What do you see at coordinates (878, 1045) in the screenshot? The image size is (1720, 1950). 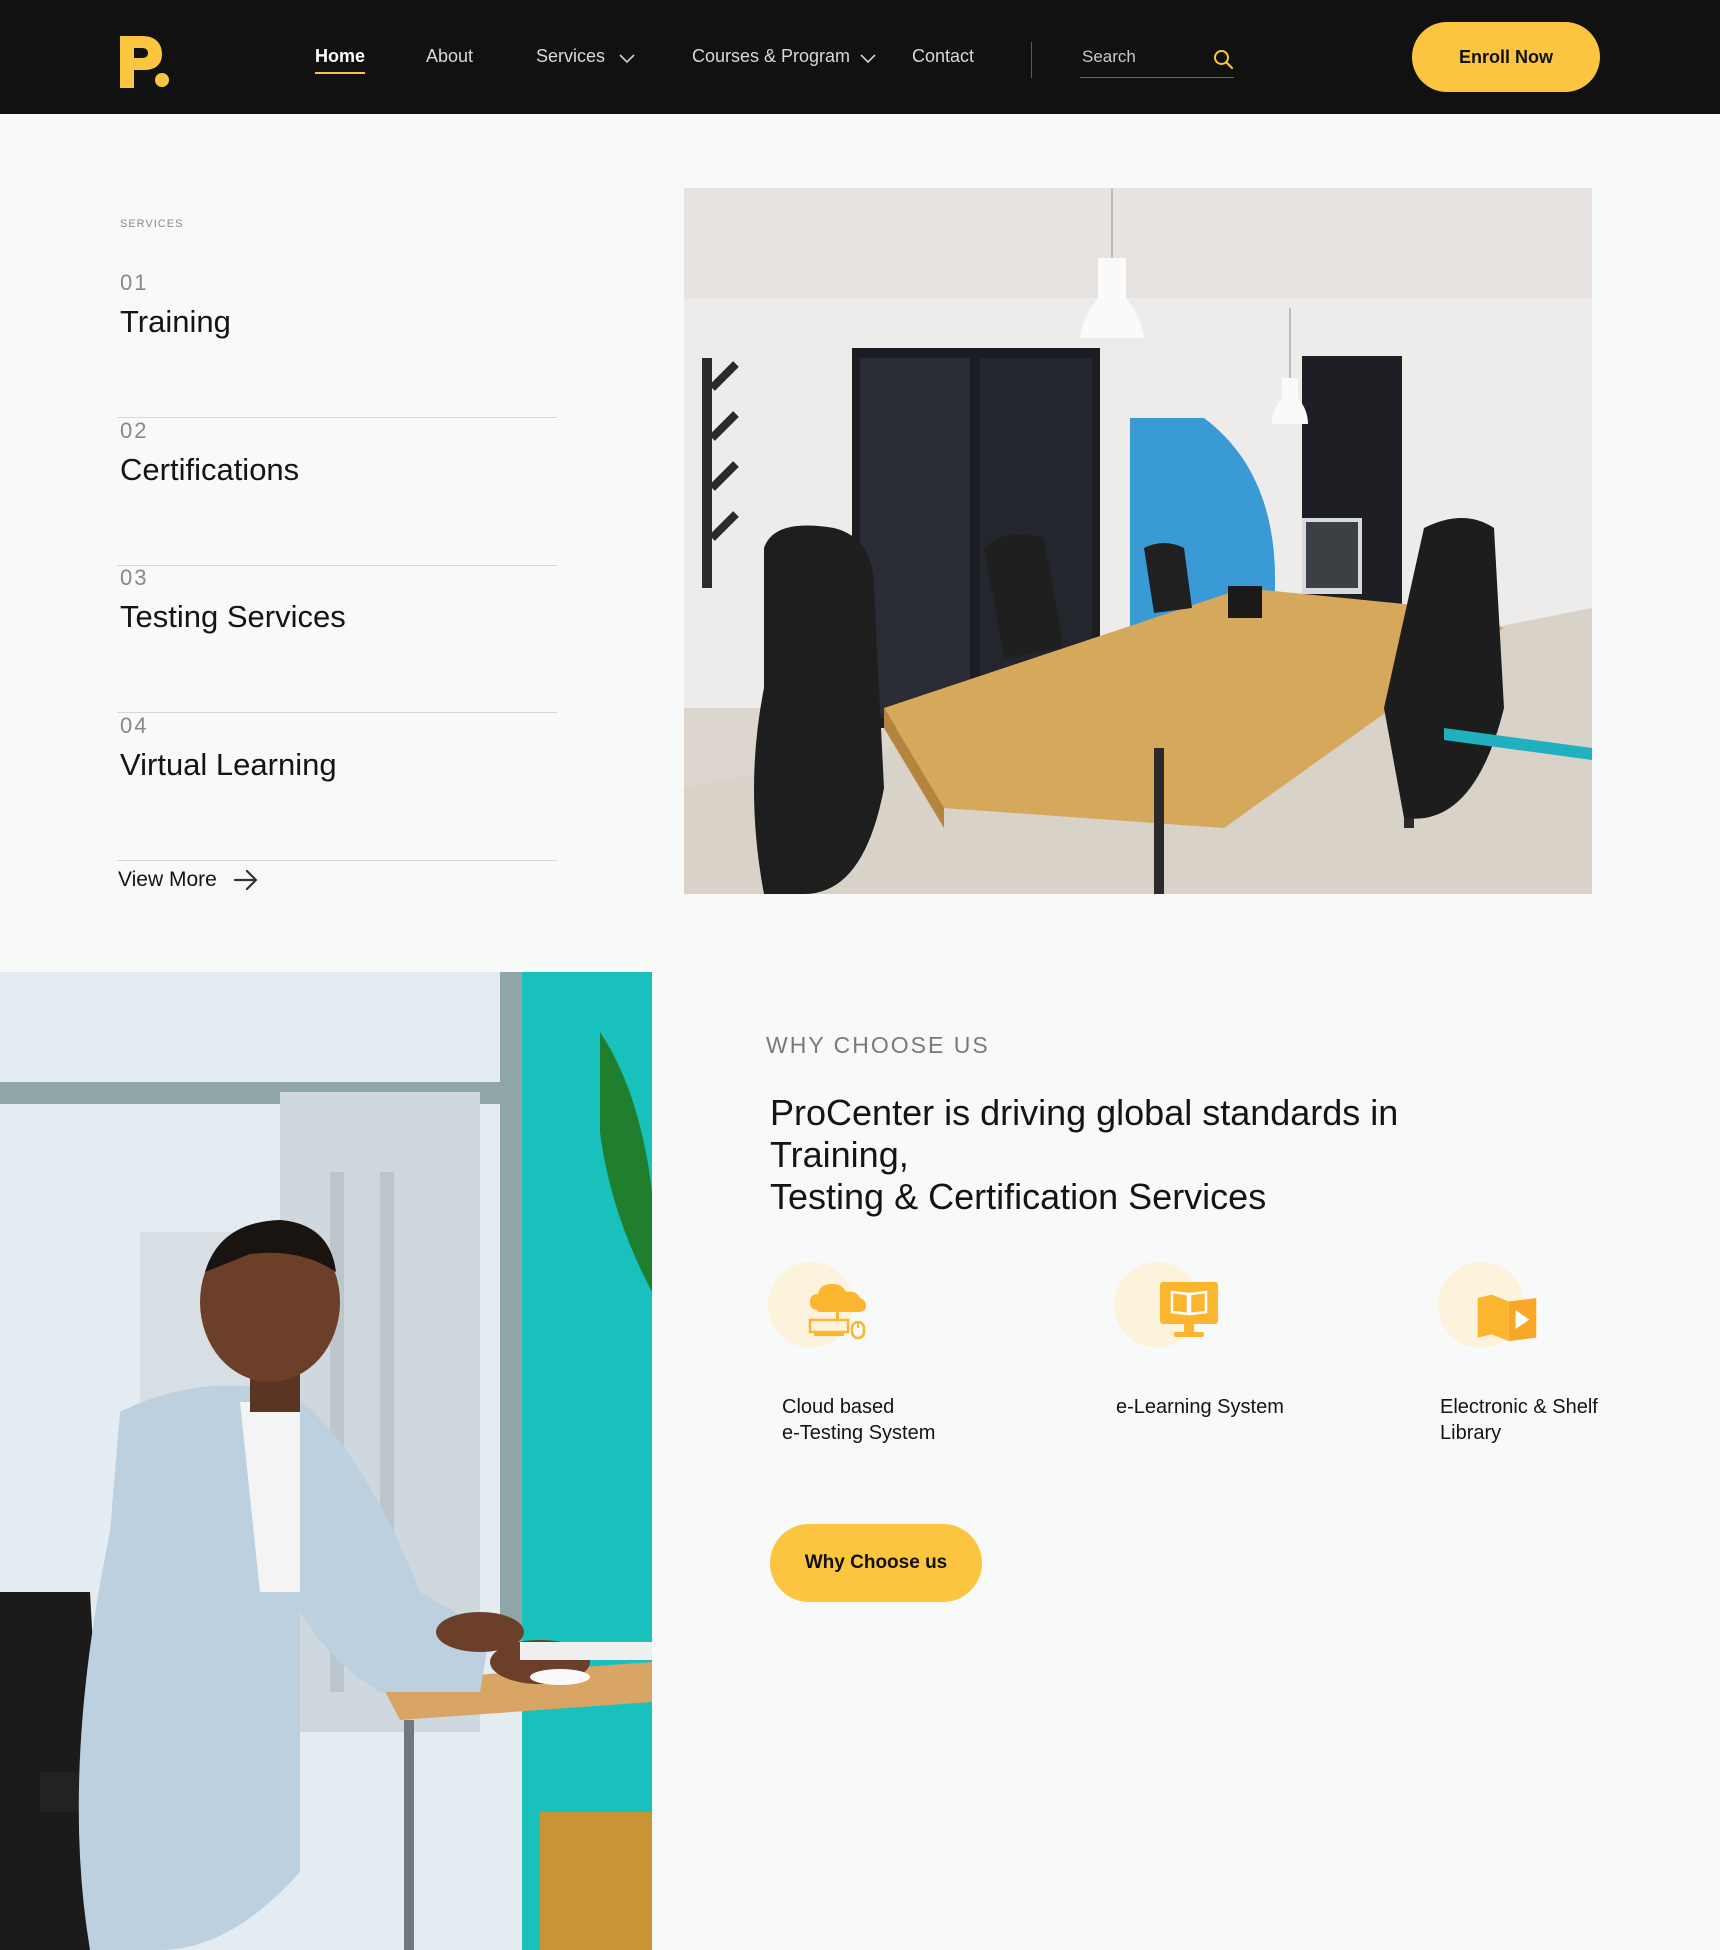 I see `why-choose-eyebrow: WHY CHOOSE US` at bounding box center [878, 1045].